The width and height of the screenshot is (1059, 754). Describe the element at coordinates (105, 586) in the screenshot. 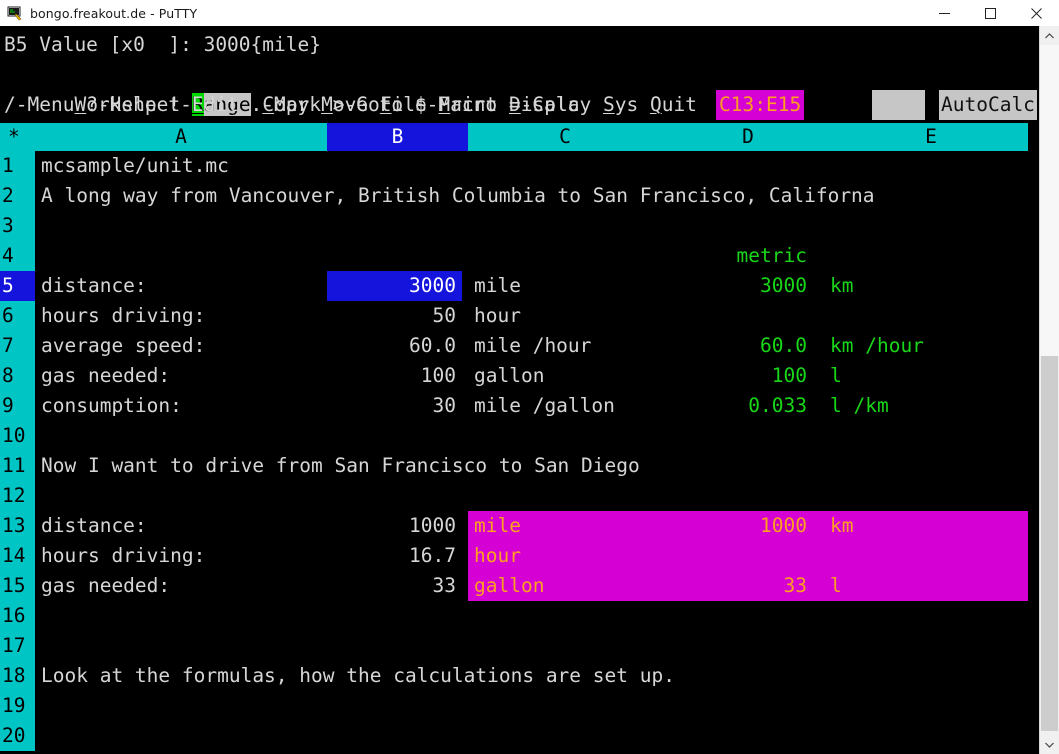

I see `cell-a15: gas needed:` at that location.